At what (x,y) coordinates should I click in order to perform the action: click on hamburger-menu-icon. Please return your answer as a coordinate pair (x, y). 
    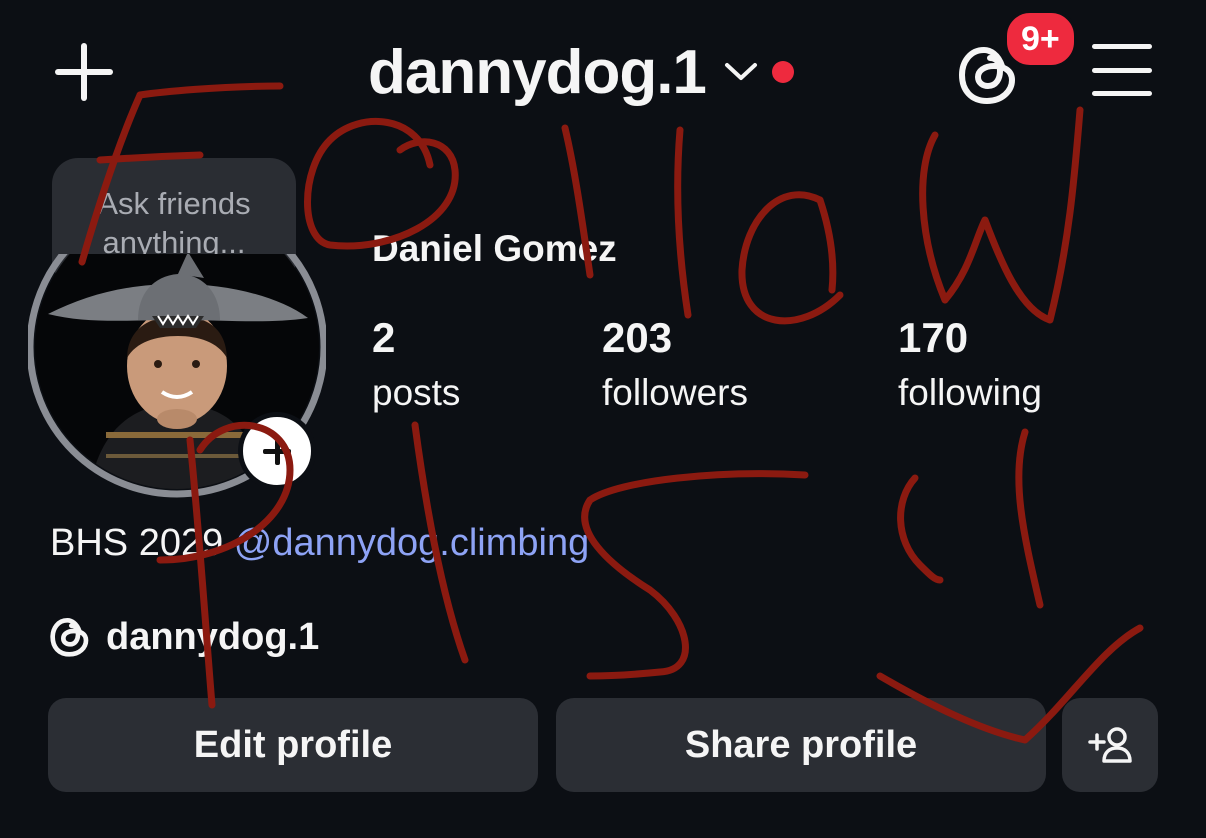
    Looking at the image, I should click on (1122, 70).